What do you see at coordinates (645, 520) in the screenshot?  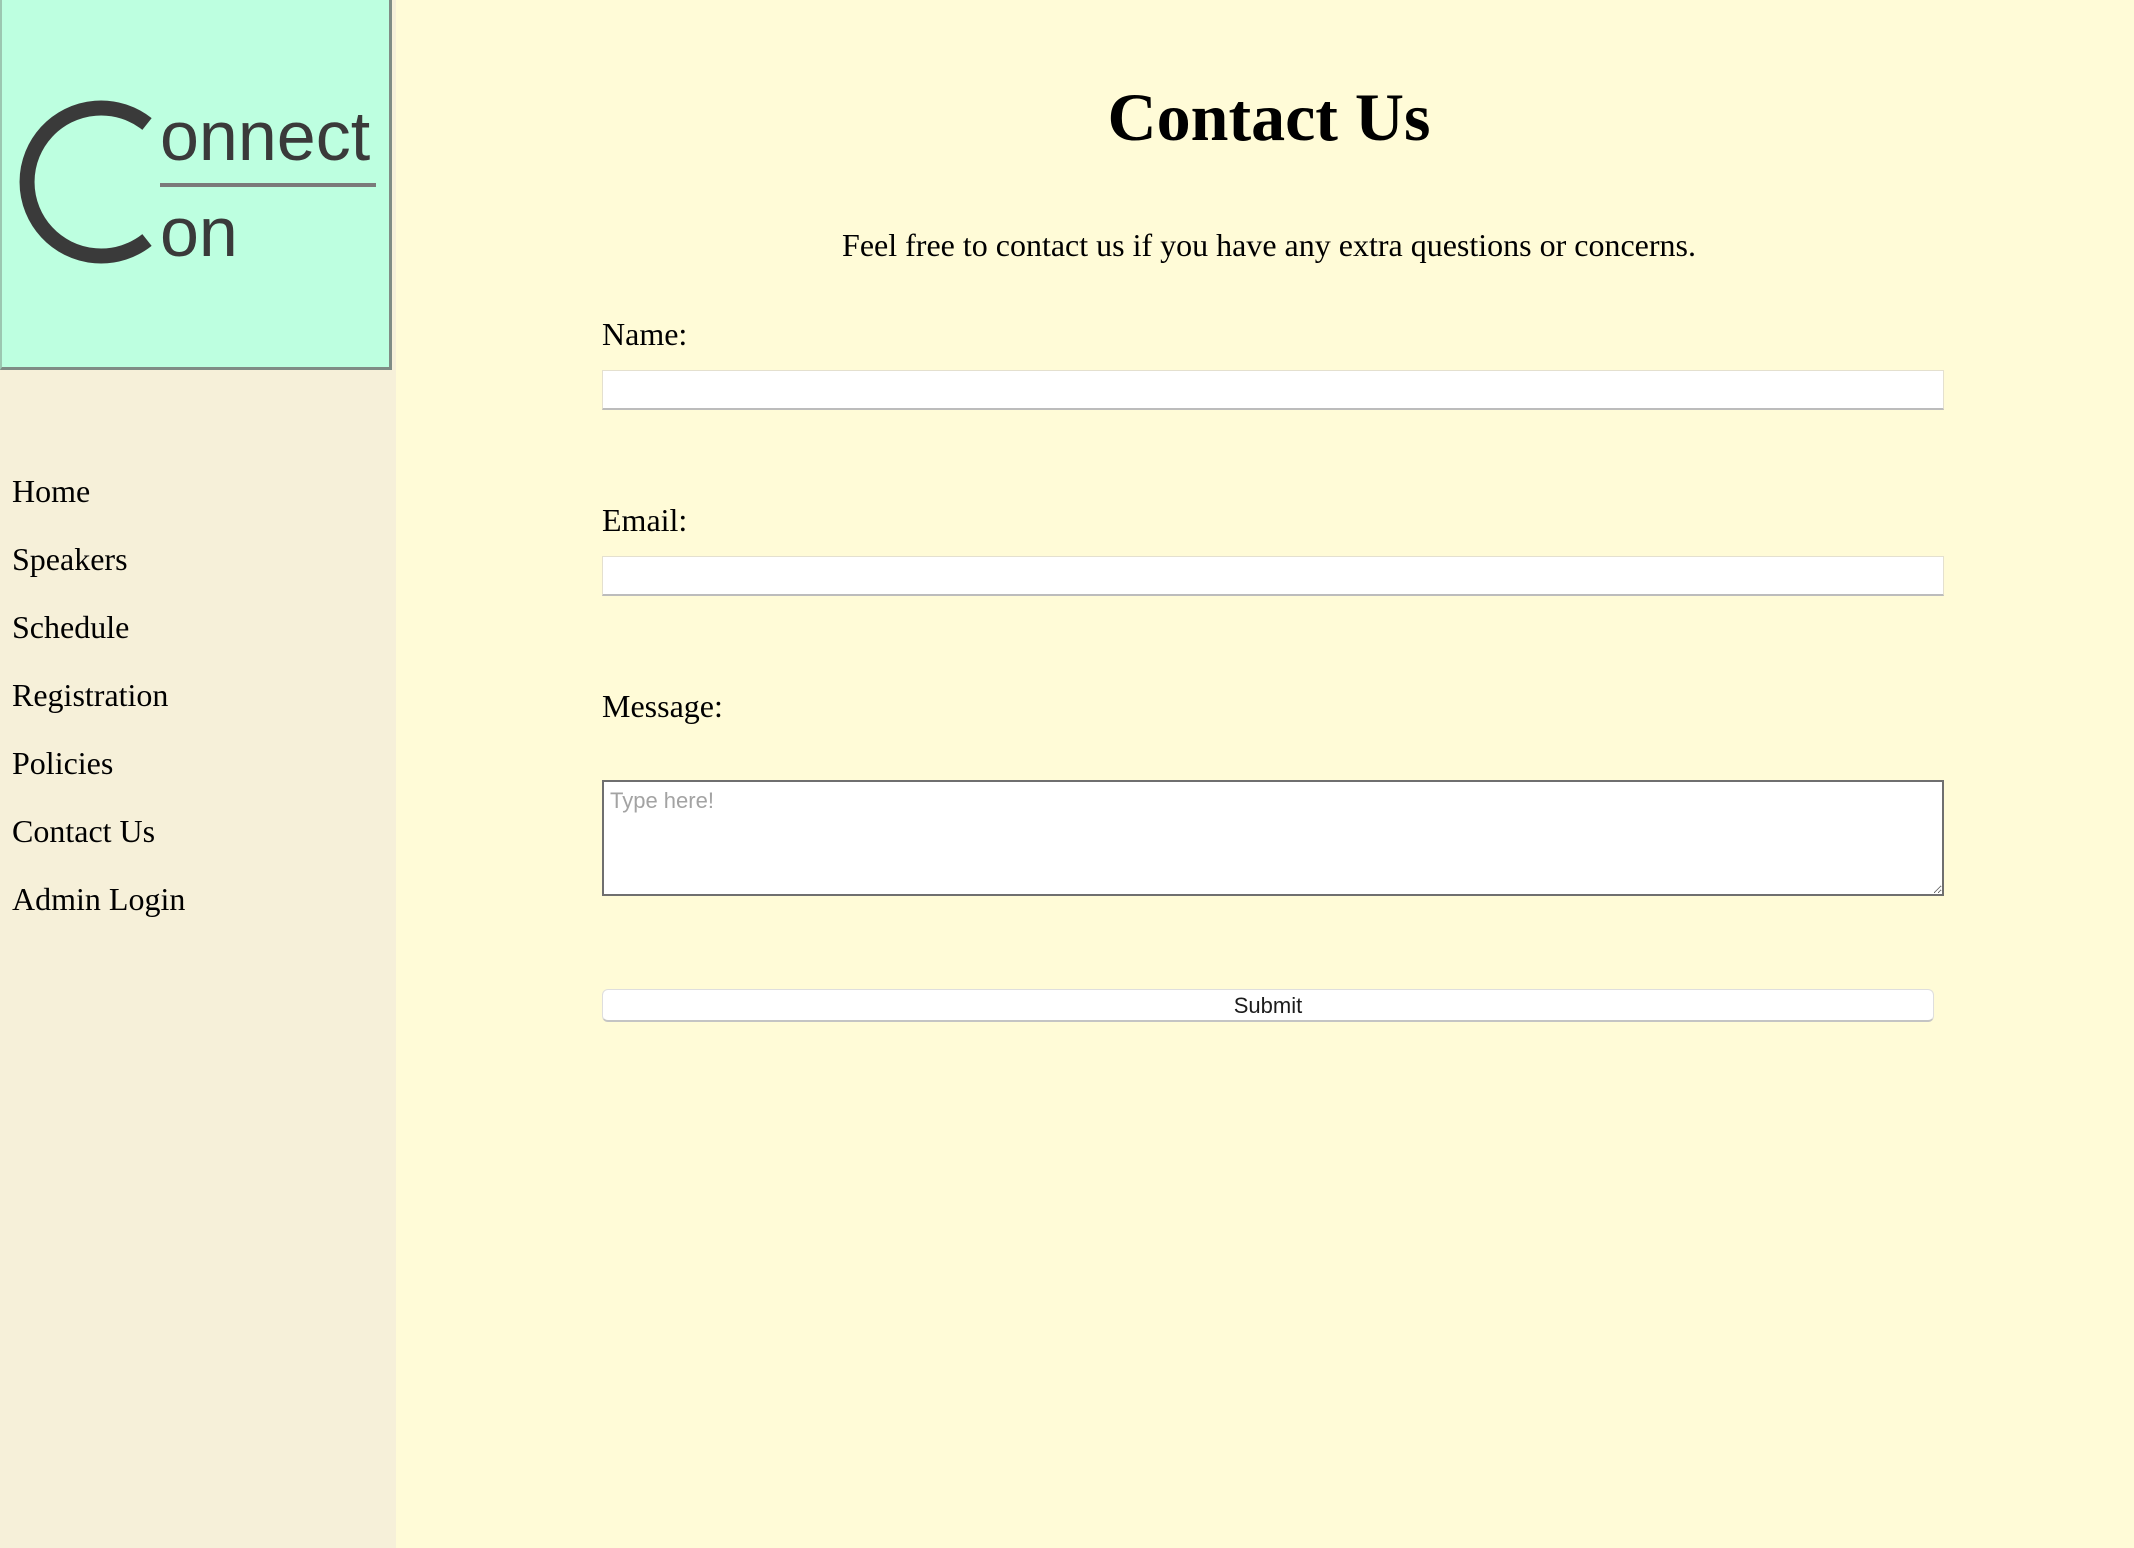 I see `email-label: Email:` at bounding box center [645, 520].